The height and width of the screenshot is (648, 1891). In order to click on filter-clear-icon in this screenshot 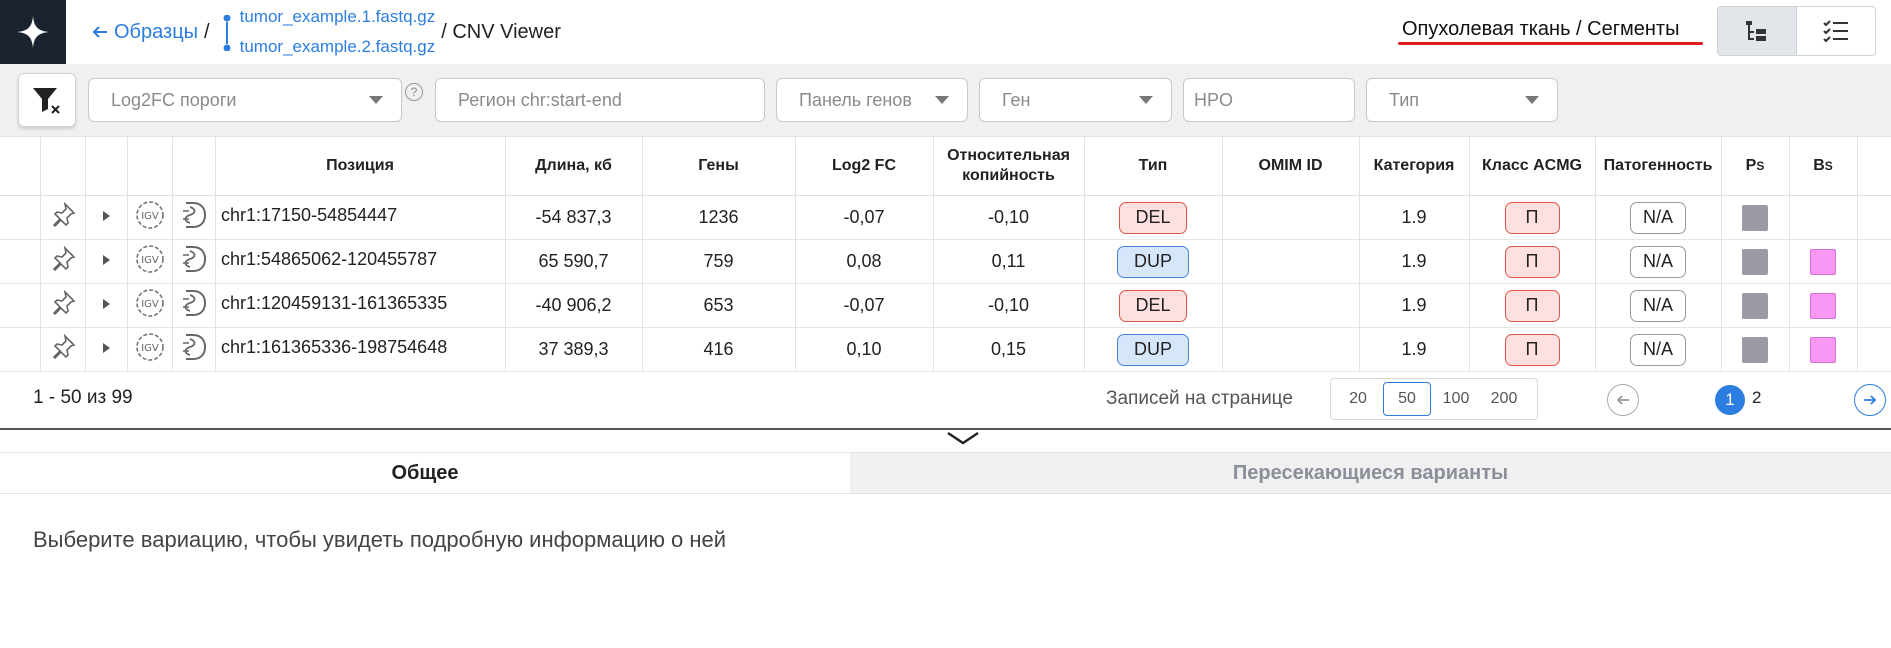, I will do `click(46, 101)`.